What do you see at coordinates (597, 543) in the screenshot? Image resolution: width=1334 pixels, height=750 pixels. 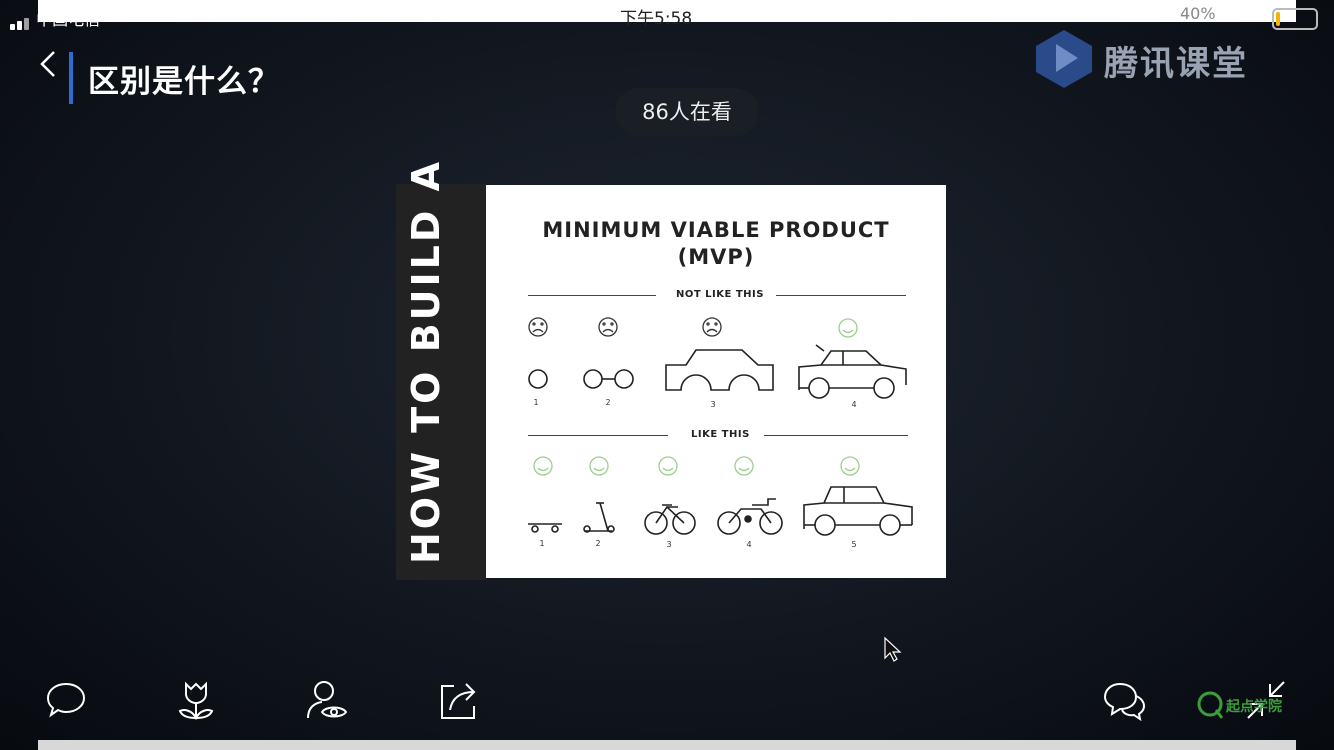 I see `like-number: 2` at bounding box center [597, 543].